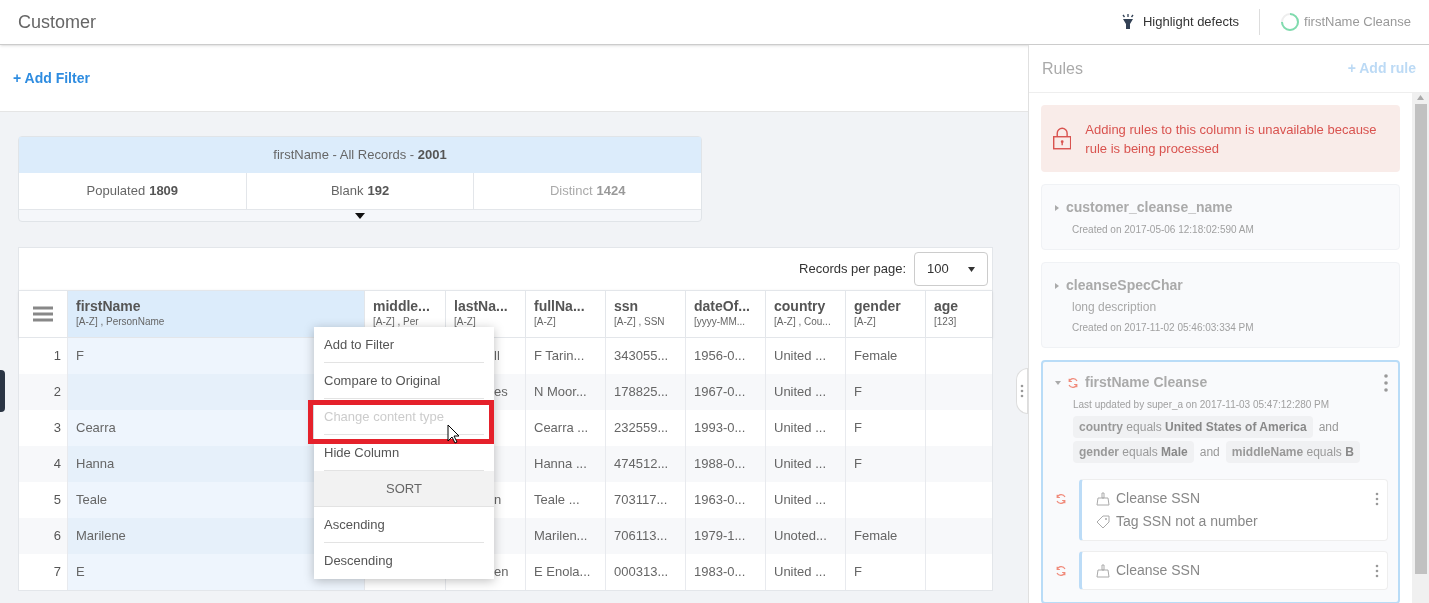 The width and height of the screenshot is (1429, 603). I want to click on menu-item: Ascending, so click(404, 525).